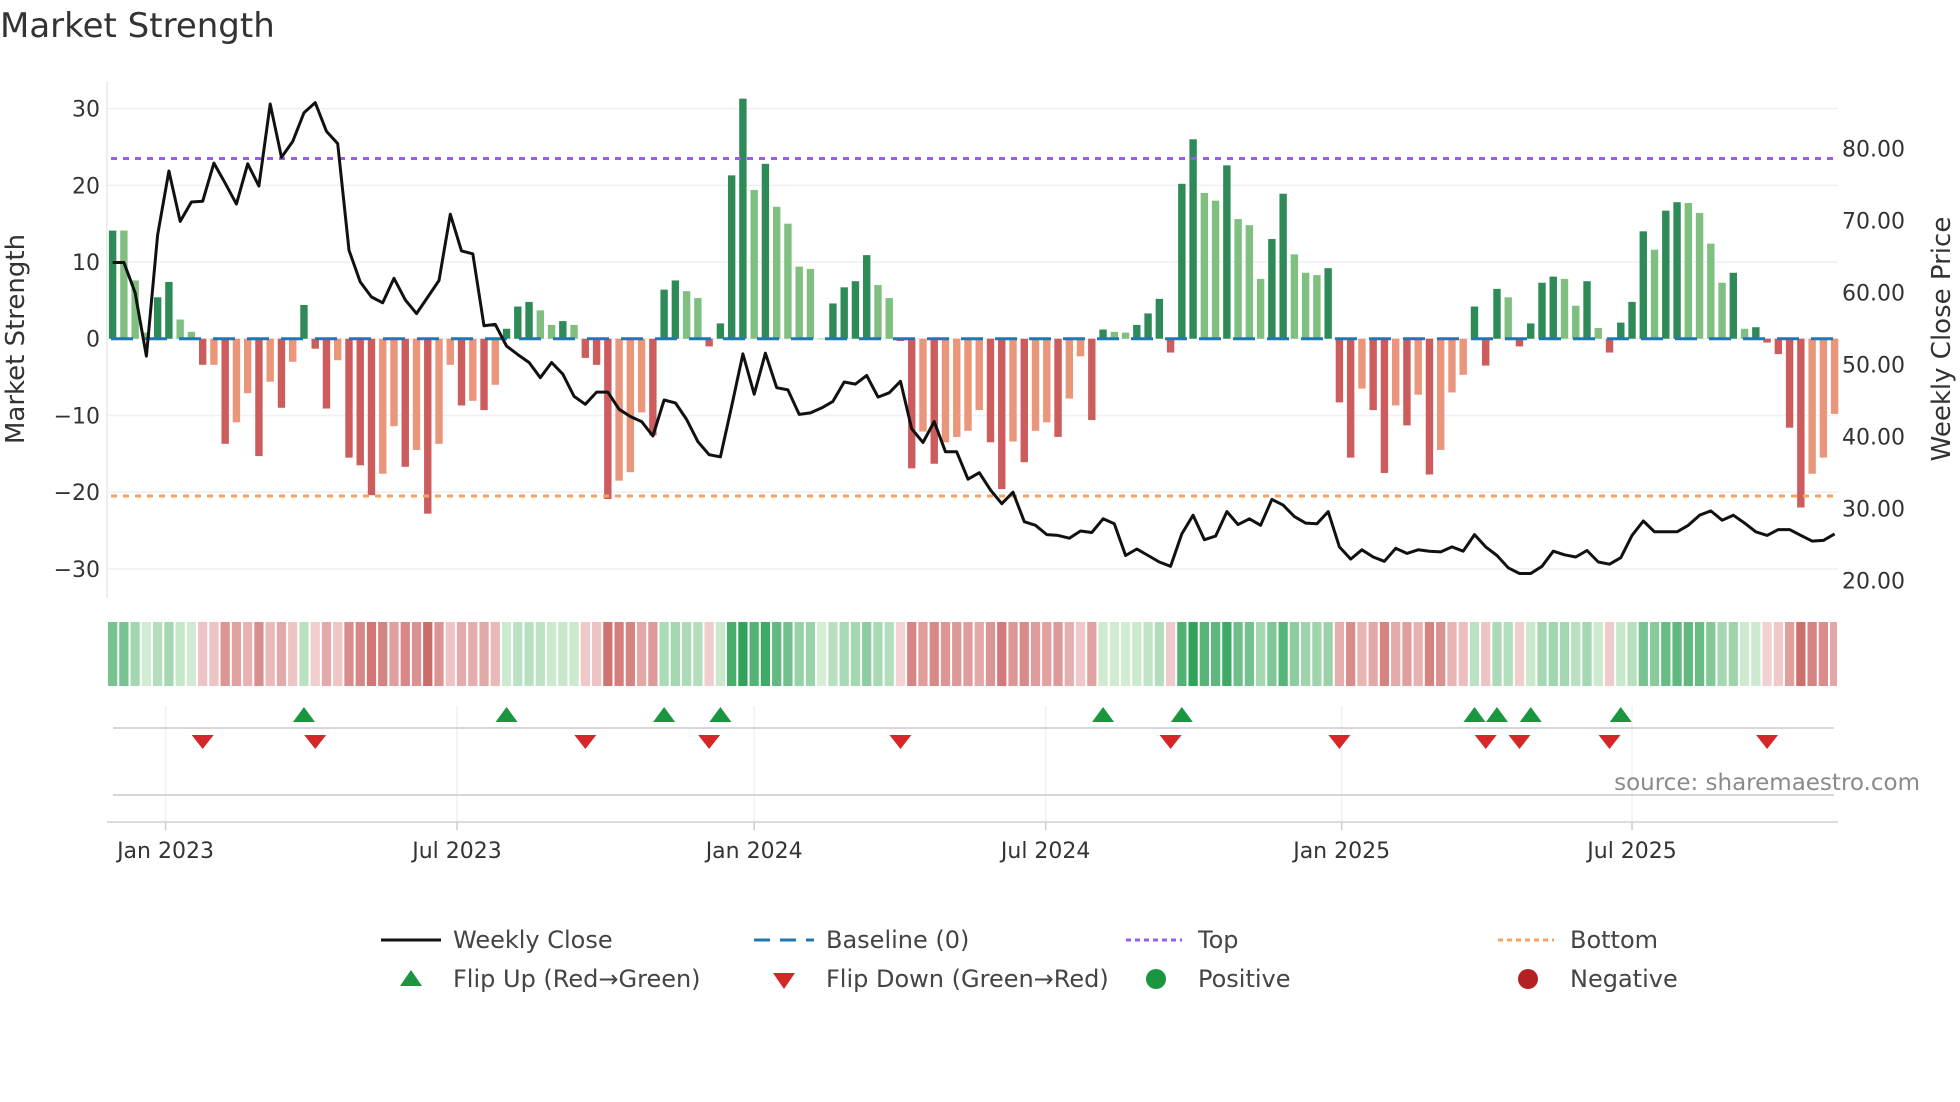 This screenshot has width=1960, height=1102. I want to click on flip-down-marker, so click(1519, 742).